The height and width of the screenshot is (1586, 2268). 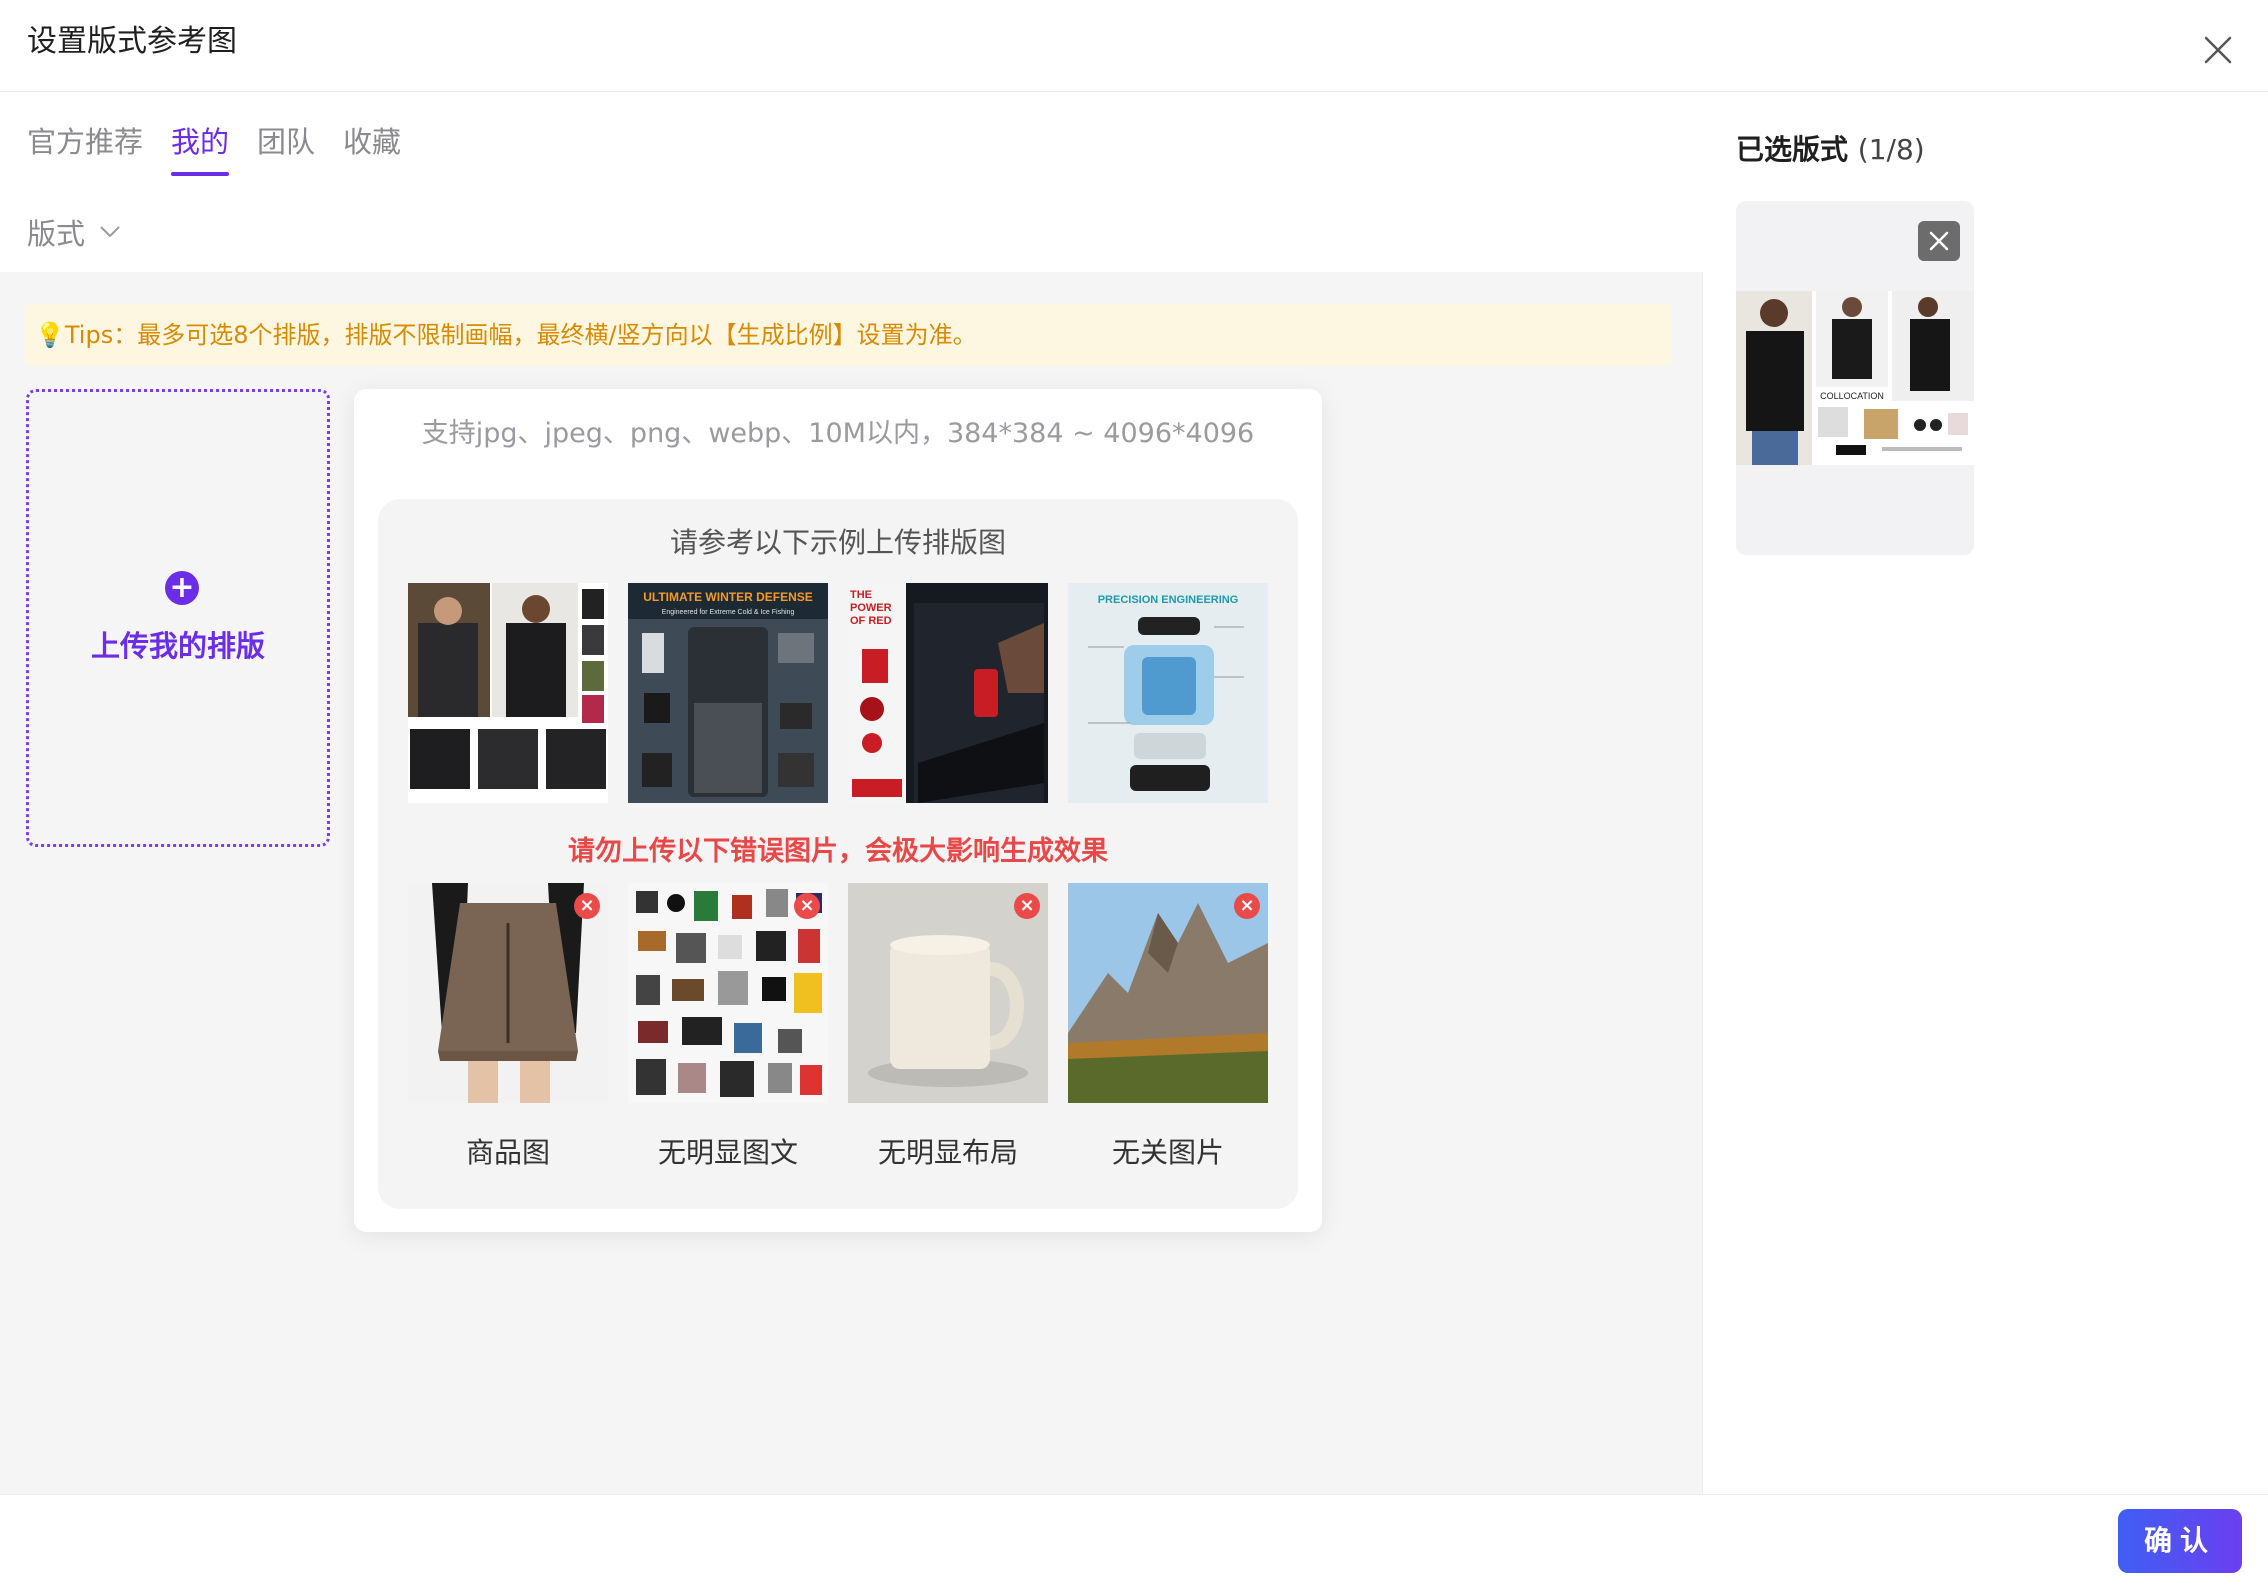 I want to click on jacket-collage-image, so click(x=508, y=693).